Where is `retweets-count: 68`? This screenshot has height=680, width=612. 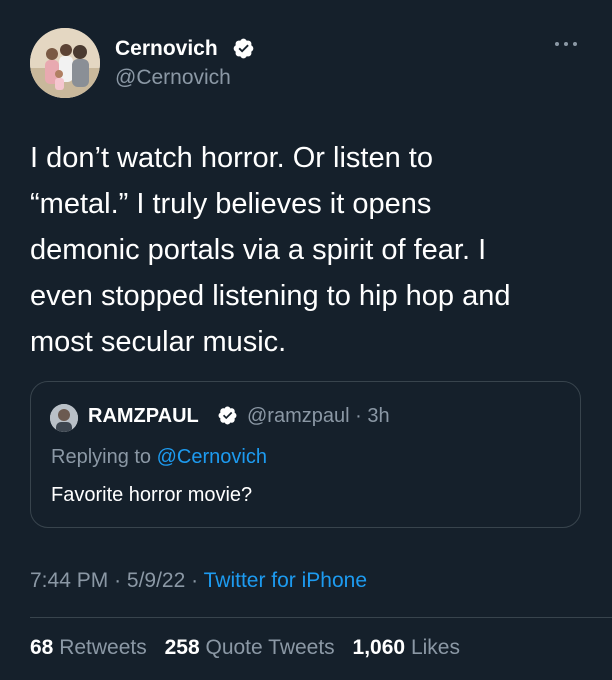
retweets-count: 68 is located at coordinates (42, 647).